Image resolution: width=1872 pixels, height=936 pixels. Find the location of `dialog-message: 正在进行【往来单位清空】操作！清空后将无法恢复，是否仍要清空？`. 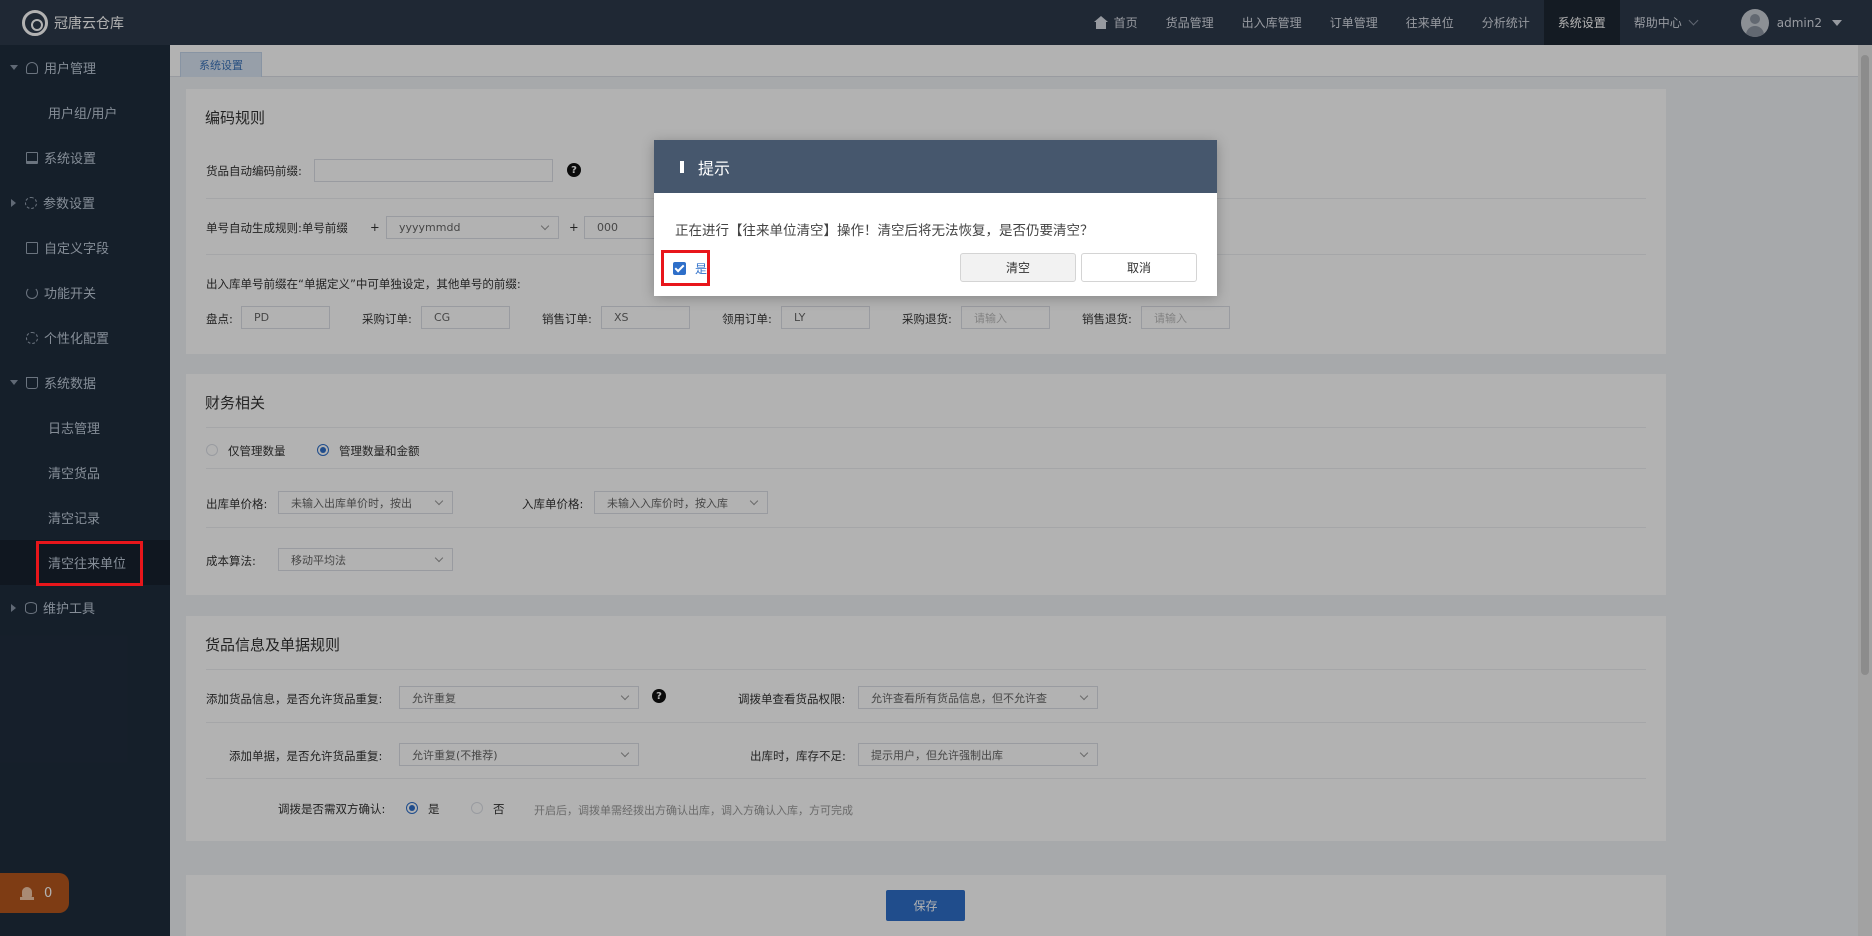

dialog-message: 正在进行【往来单位清空】操作！清空后将无法恢复，是否仍要清空？ is located at coordinates (884, 231).